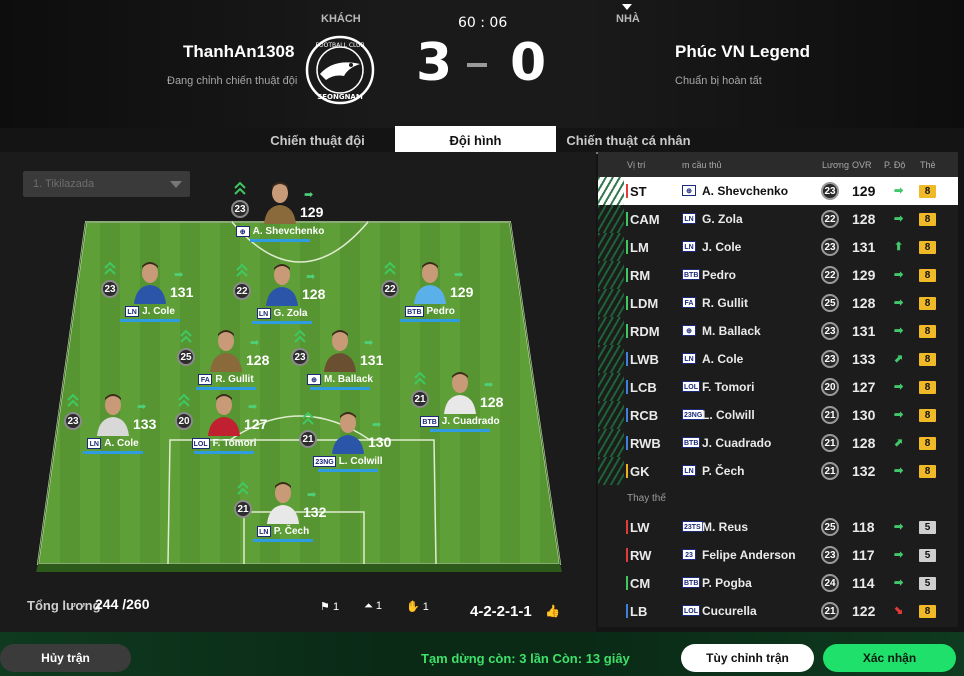  Describe the element at coordinates (778, 443) in the screenshot. I see `starter-row: RWB BTB J. Cuadrado 21 128 ⬈ 8` at that location.